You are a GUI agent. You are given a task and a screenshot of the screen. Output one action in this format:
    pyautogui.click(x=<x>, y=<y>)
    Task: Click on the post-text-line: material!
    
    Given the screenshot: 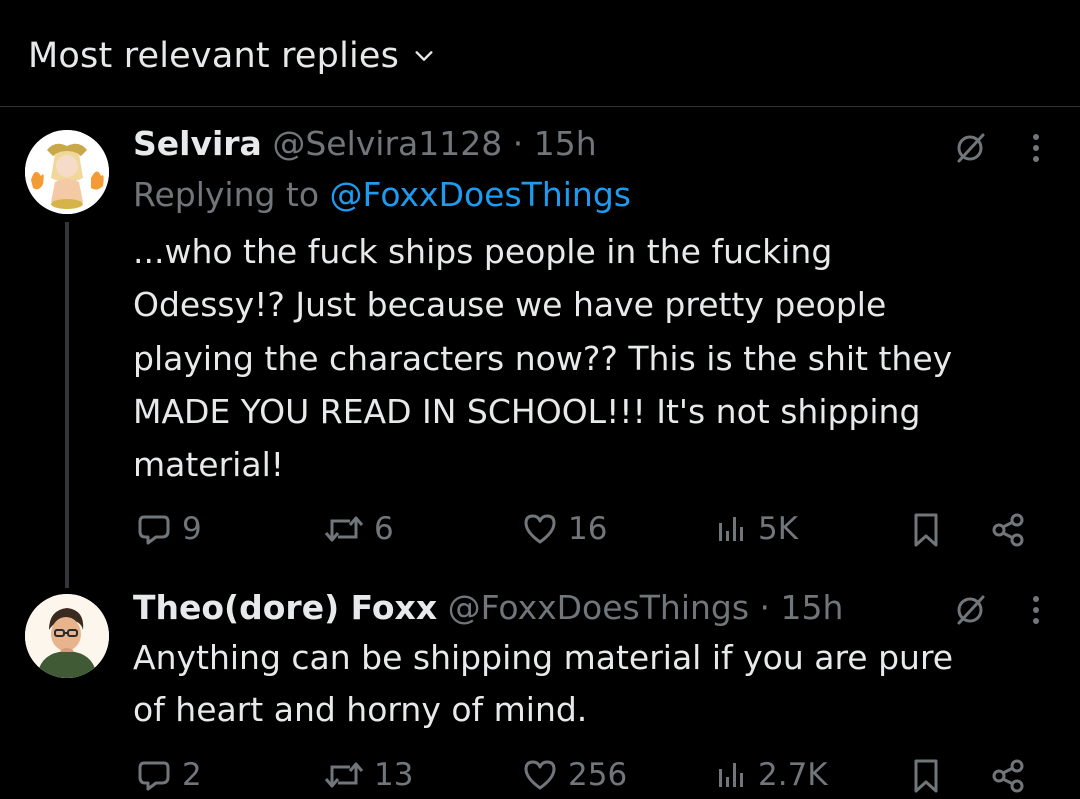 What is the action you would take?
    pyautogui.click(x=208, y=464)
    